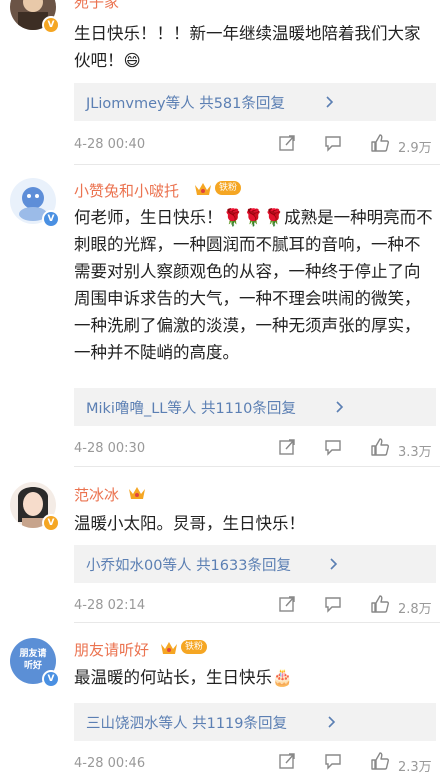 Image resolution: width=440 pixels, height=775 pixels. I want to click on fan-badges, so click(137, 493).